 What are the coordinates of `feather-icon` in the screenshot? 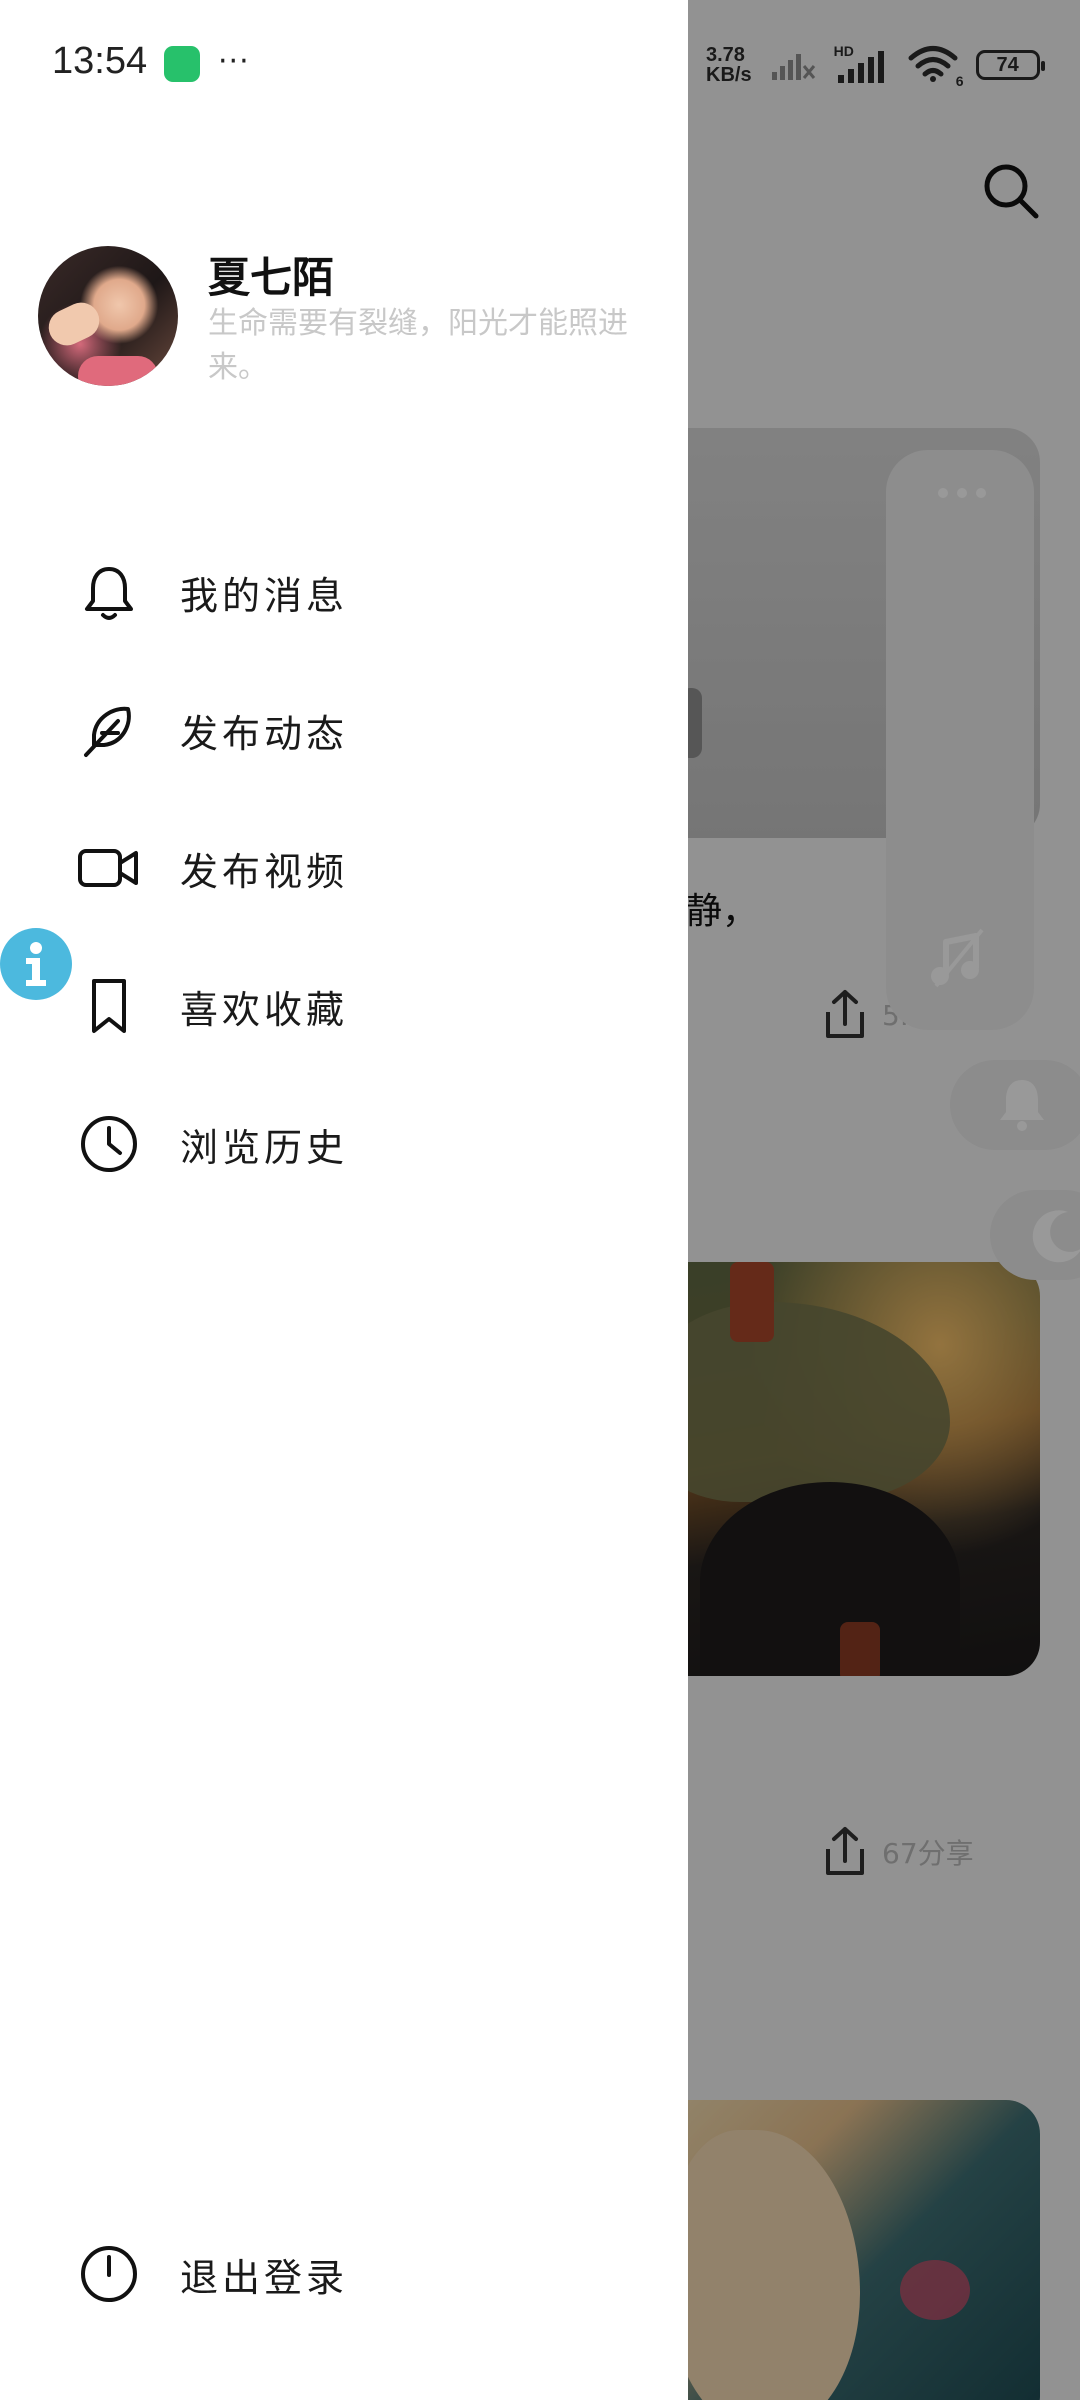 It's located at (109, 730).